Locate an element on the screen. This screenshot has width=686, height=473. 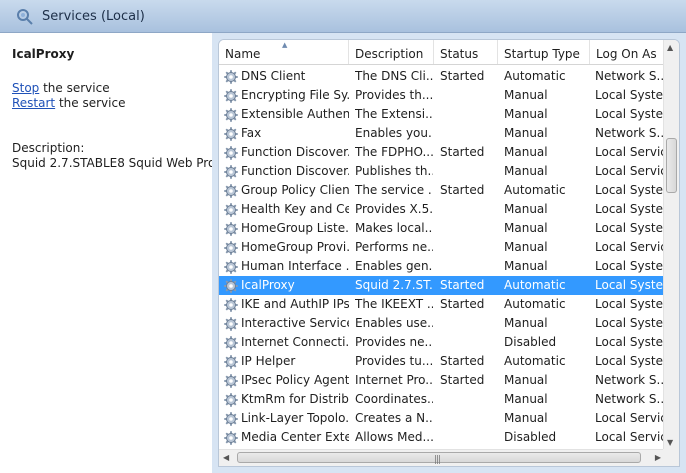
vertical-scrollbar: ▲ ▼ is located at coordinates (671, 245).